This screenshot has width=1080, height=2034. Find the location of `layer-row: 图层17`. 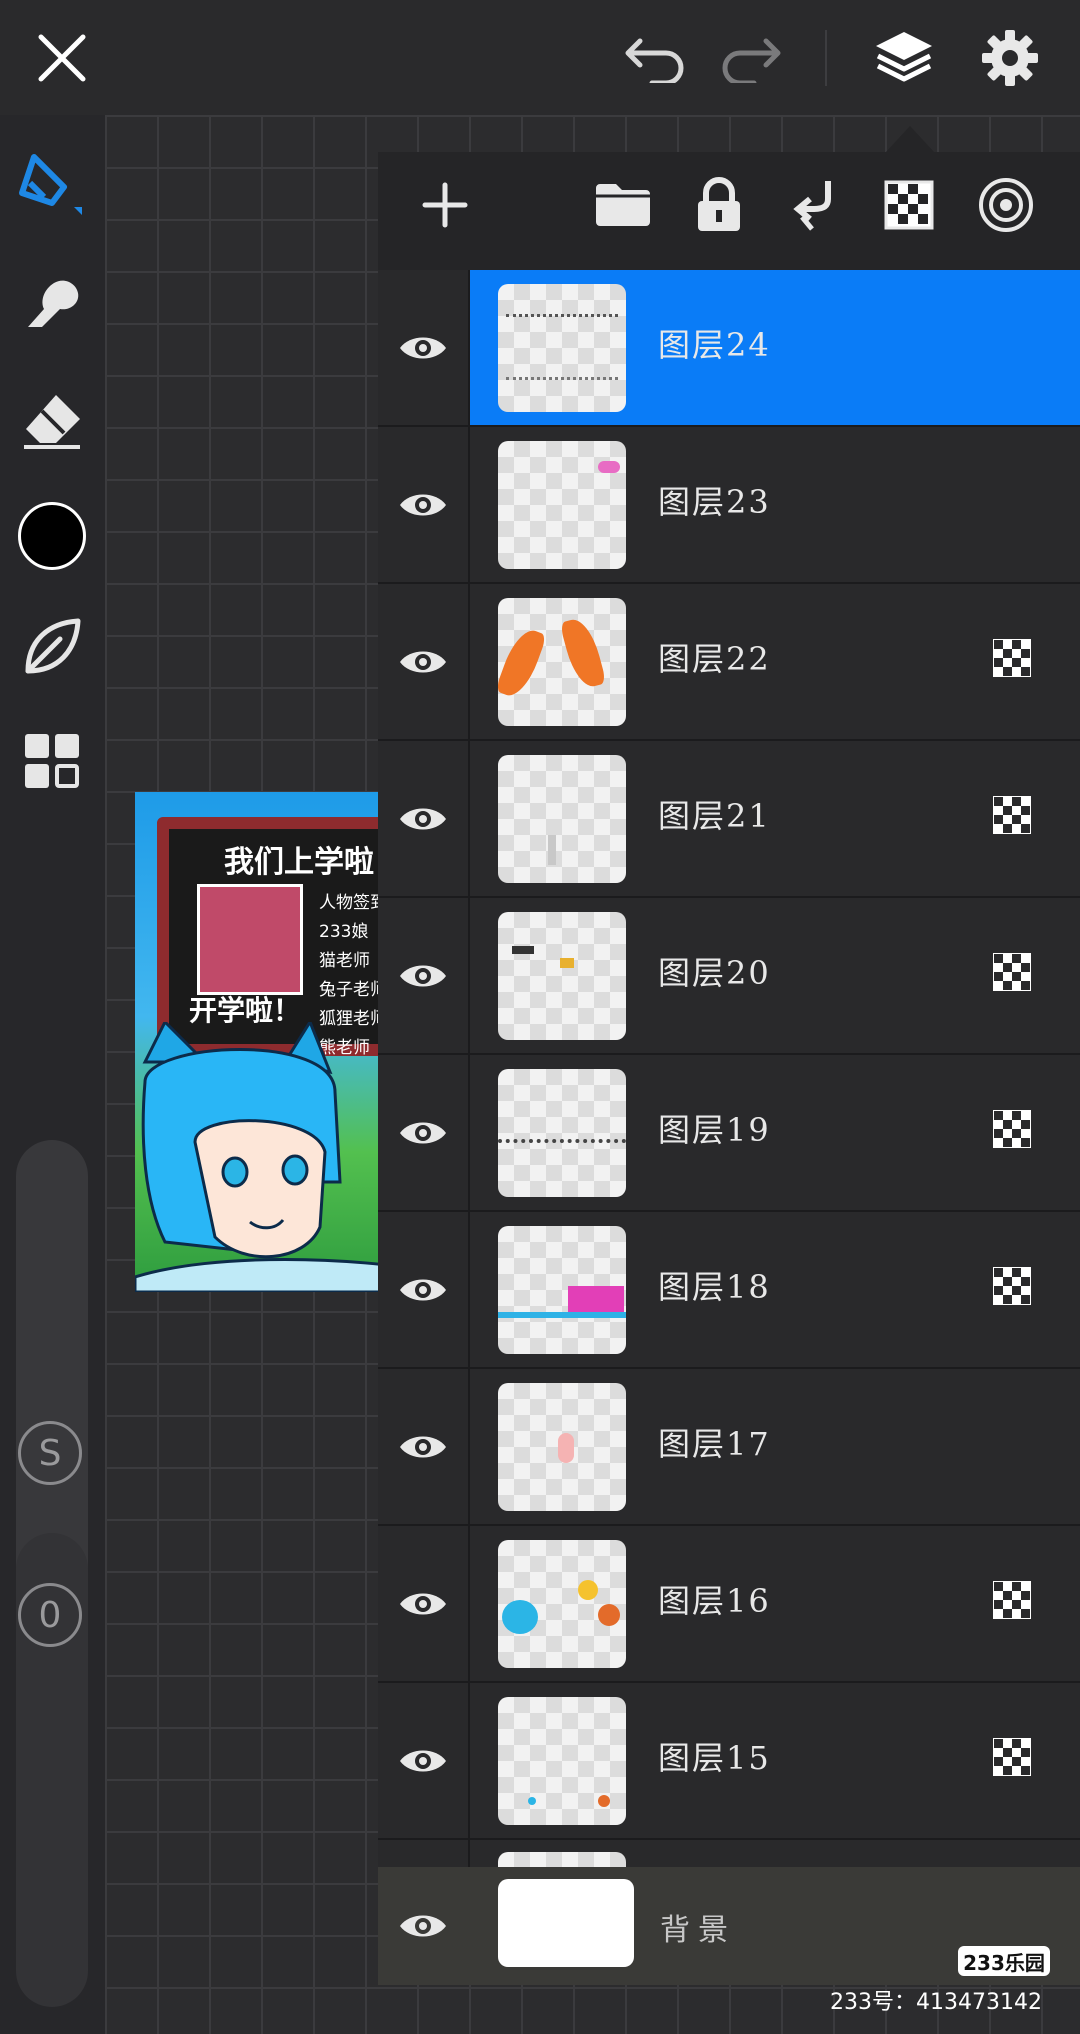

layer-row: 图层17 is located at coordinates (729, 1447).